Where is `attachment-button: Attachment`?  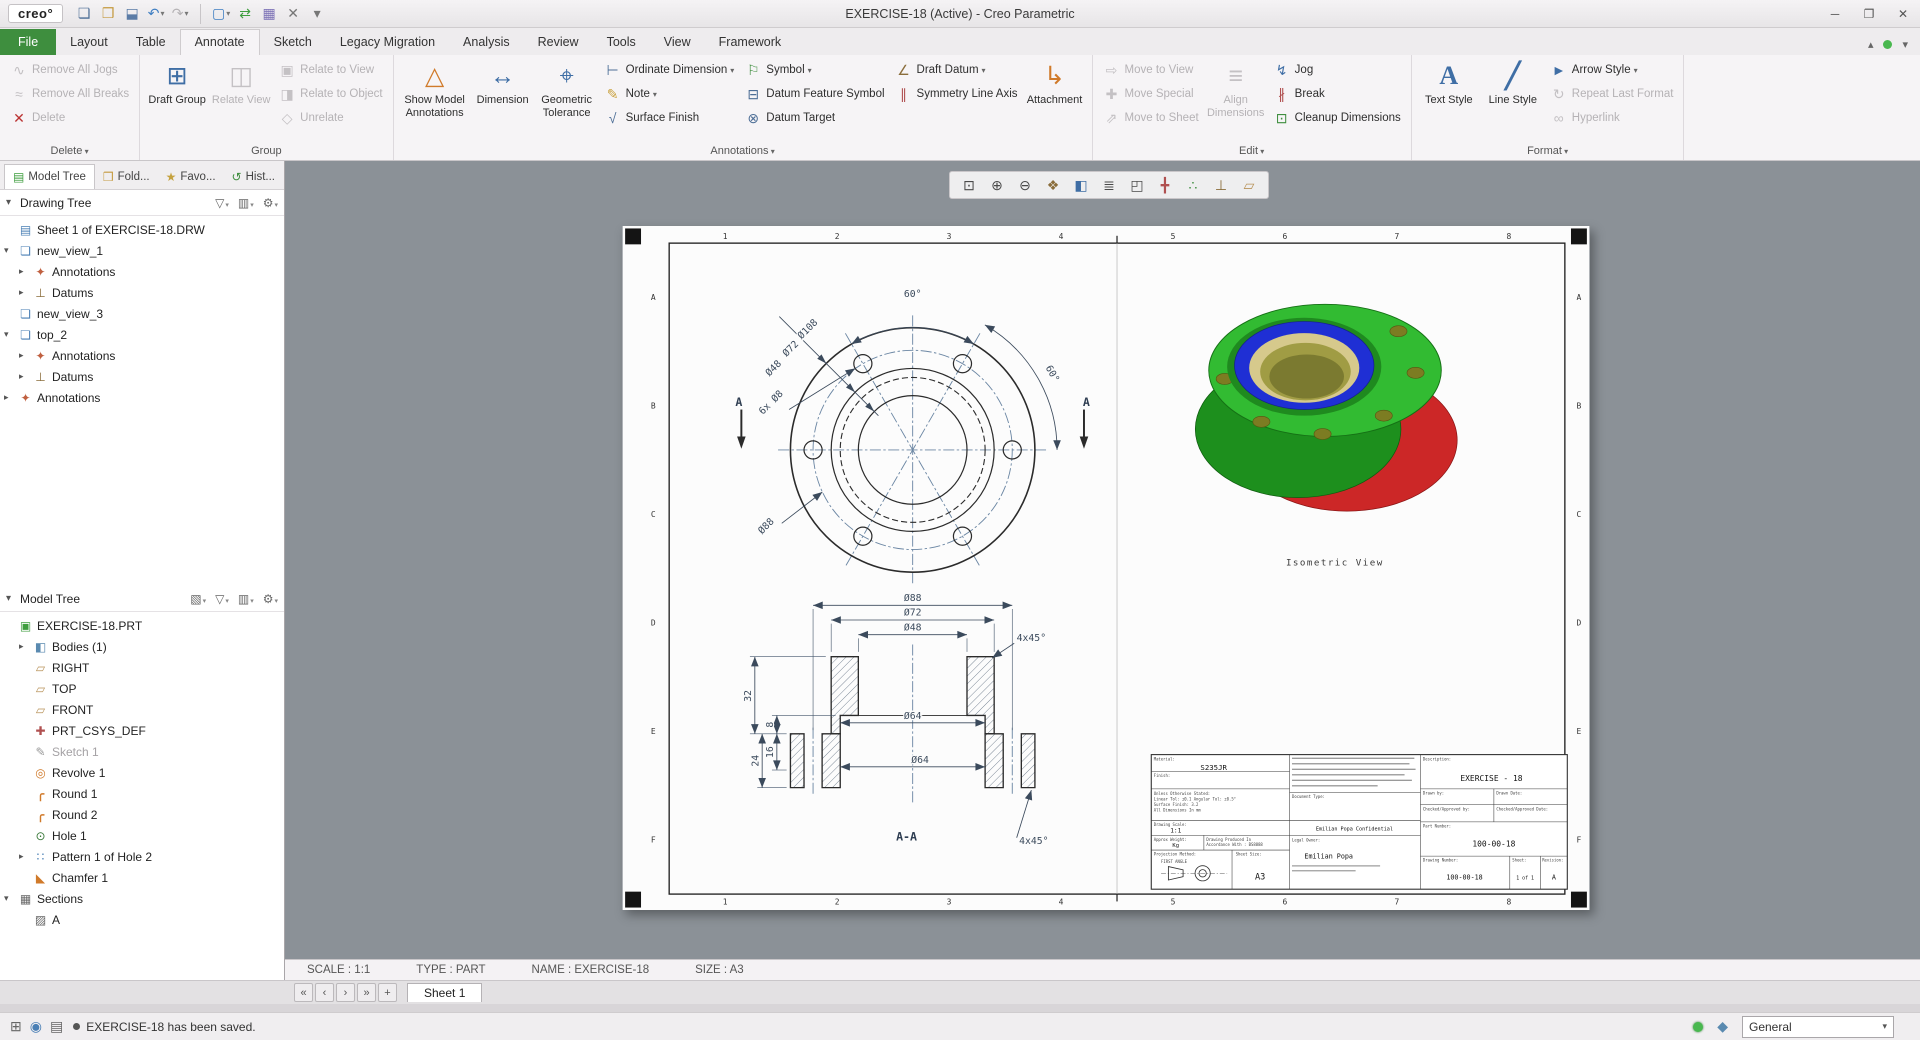 attachment-button: Attachment is located at coordinates (1055, 82).